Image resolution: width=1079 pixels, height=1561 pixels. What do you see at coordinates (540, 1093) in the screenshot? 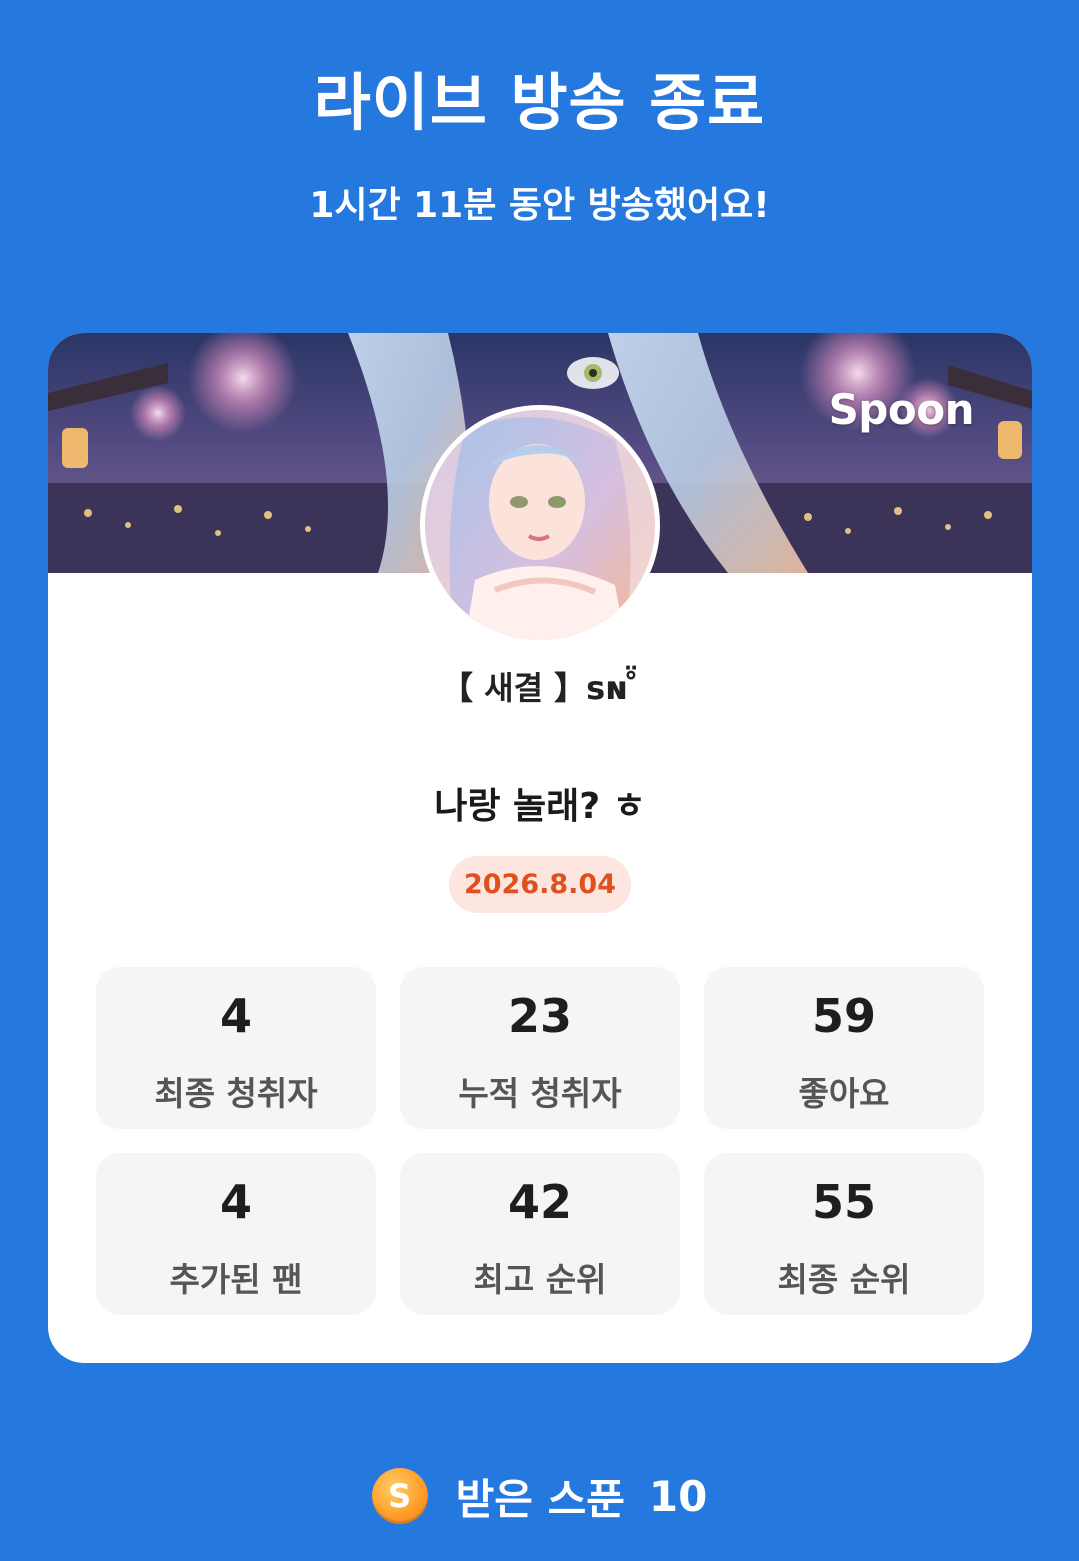
I see `stat-label: 누적 청취자` at bounding box center [540, 1093].